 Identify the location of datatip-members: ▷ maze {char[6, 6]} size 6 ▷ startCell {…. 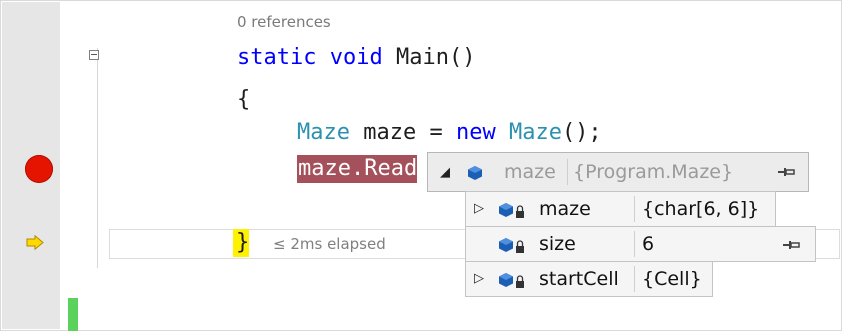
(640, 246).